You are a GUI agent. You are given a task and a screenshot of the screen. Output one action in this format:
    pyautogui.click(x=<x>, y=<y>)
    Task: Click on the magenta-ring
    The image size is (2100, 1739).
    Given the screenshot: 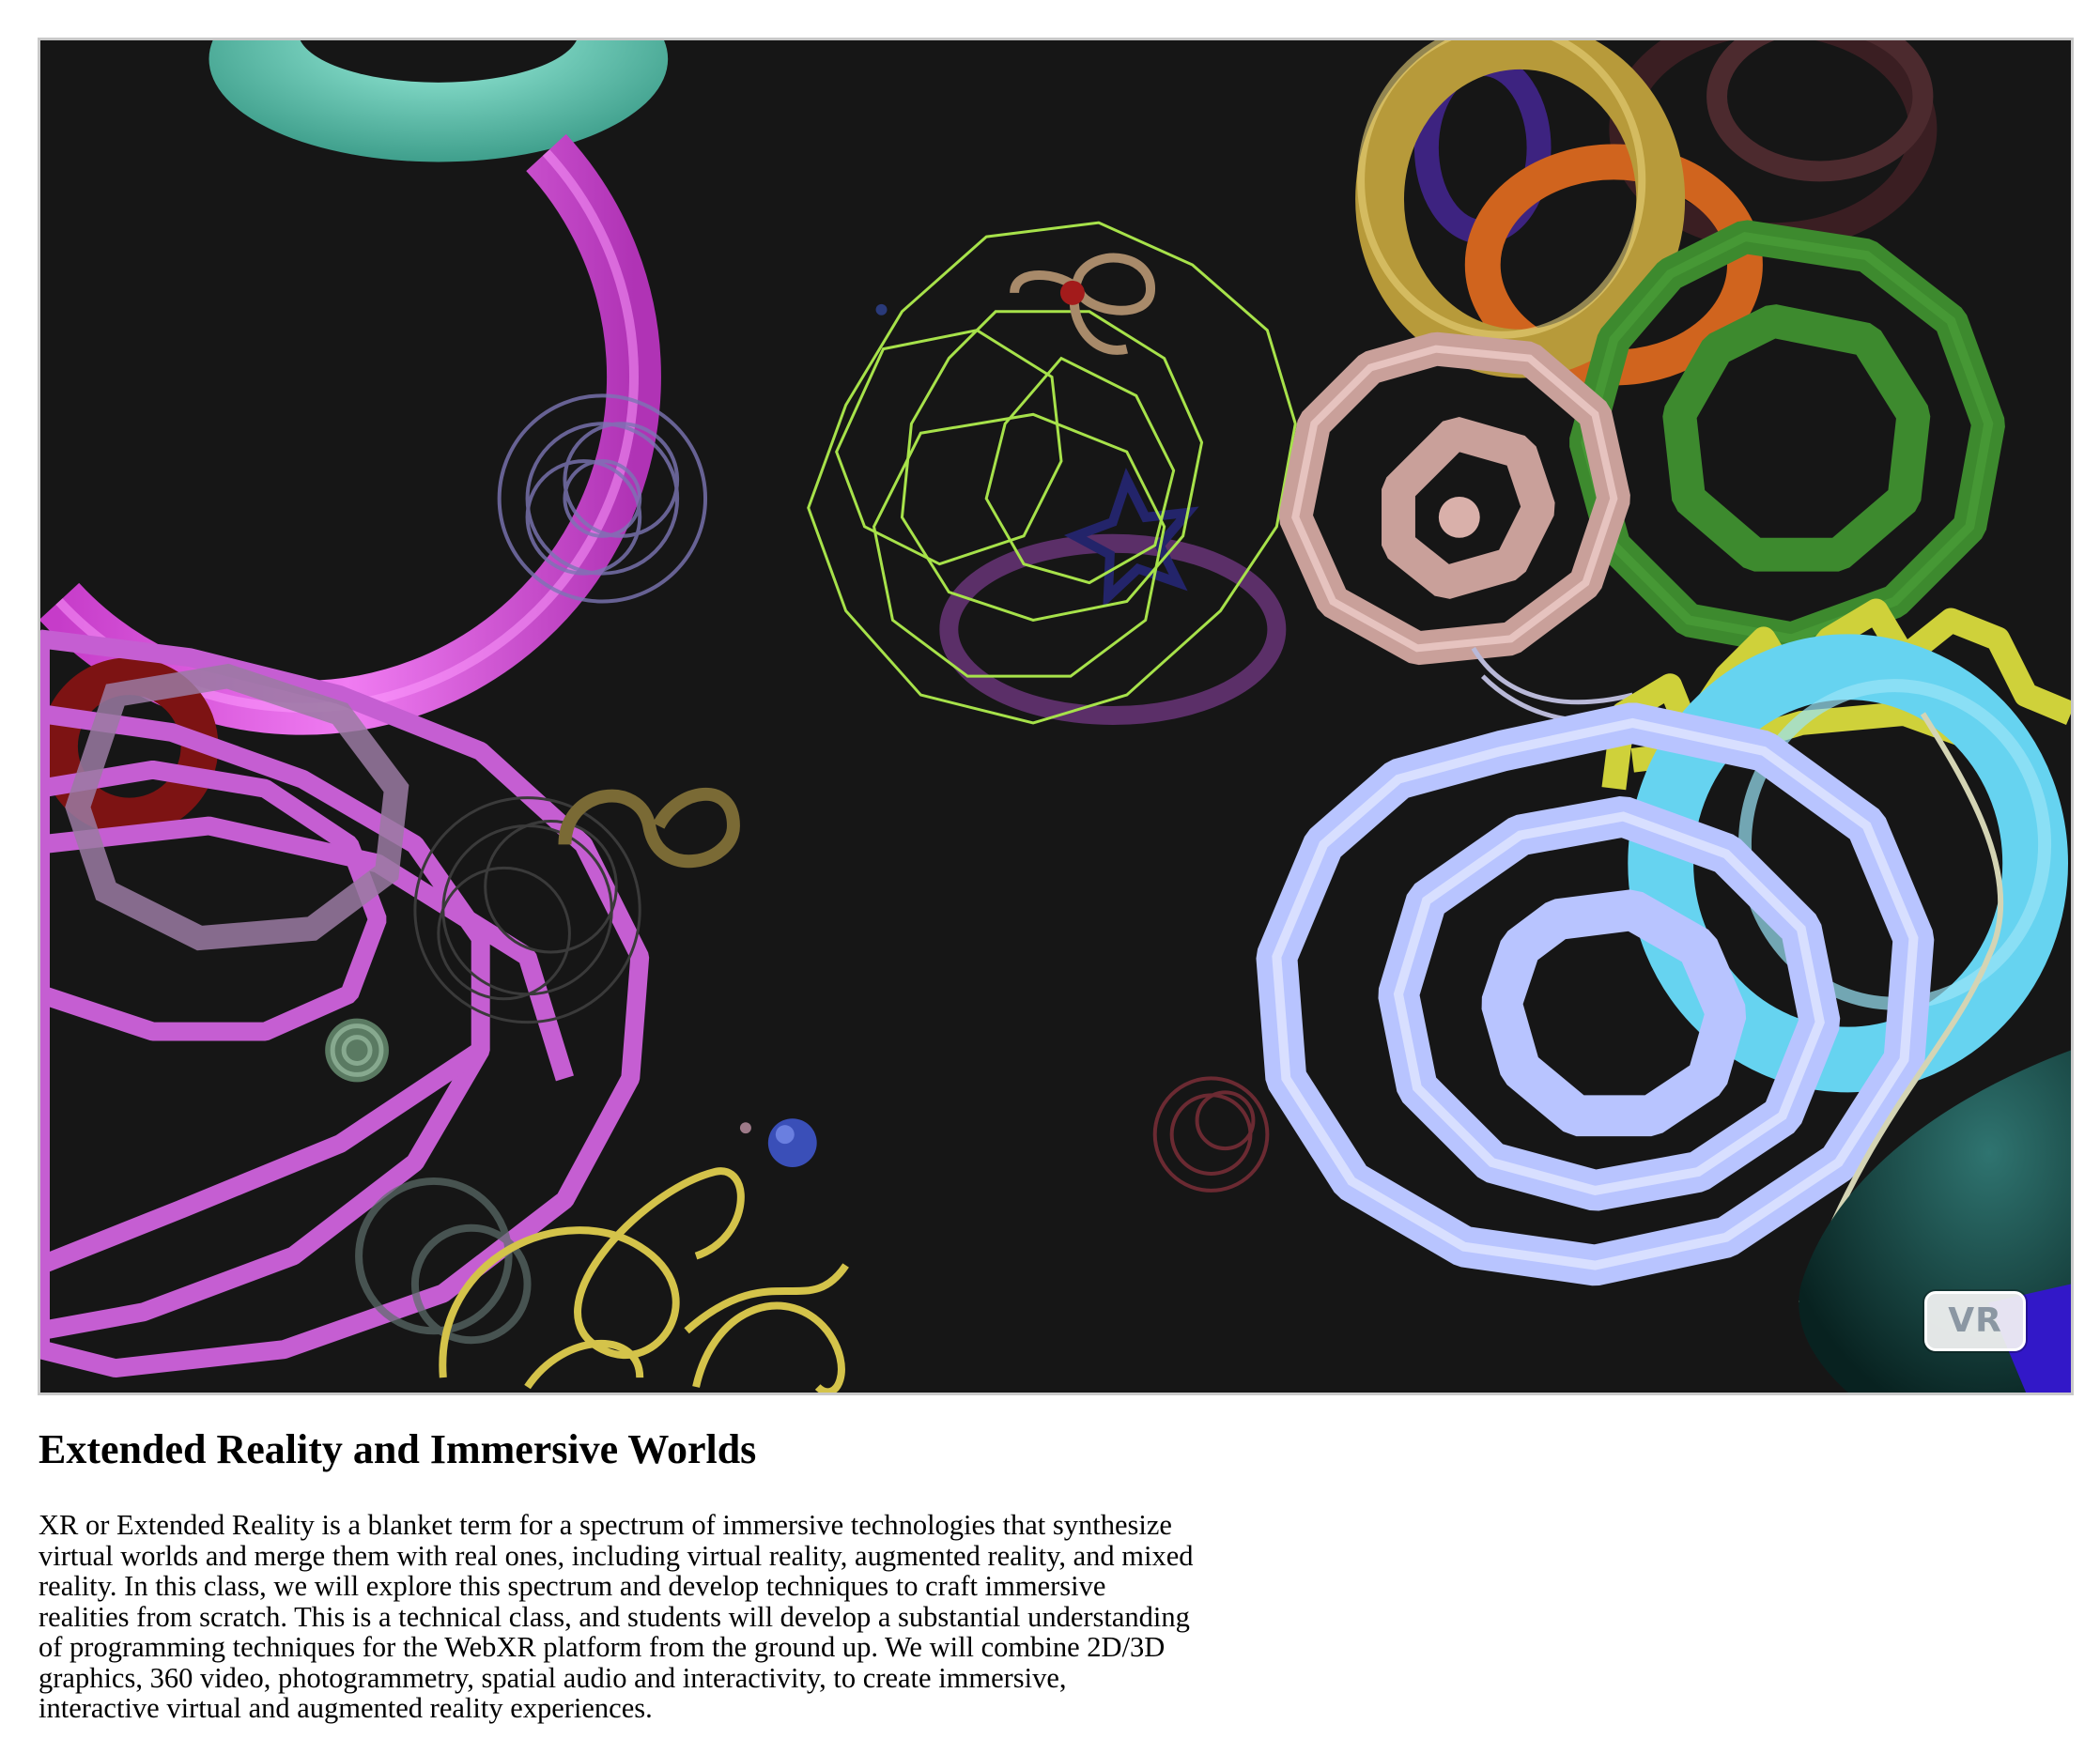 What is the action you would take?
    pyautogui.click(x=351, y=434)
    